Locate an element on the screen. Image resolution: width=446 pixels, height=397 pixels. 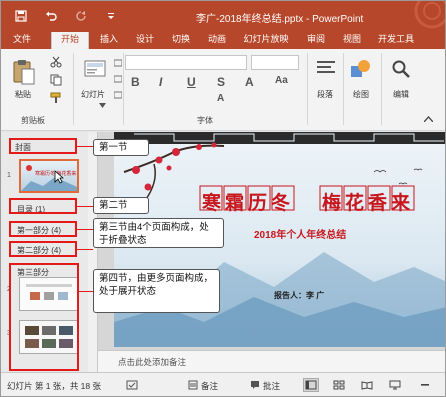
tab-transitions: 切换 is located at coordinates (181, 40).